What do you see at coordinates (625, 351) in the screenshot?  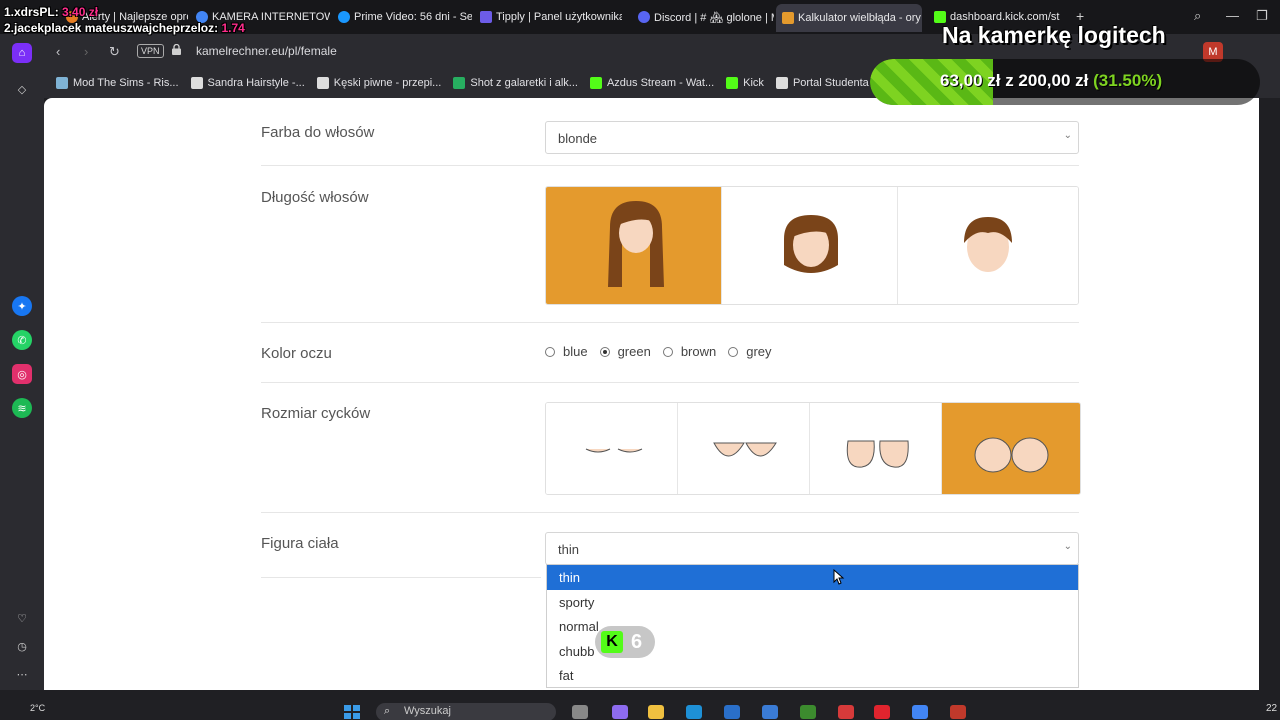 I see `eye-color-option-green: green` at bounding box center [625, 351].